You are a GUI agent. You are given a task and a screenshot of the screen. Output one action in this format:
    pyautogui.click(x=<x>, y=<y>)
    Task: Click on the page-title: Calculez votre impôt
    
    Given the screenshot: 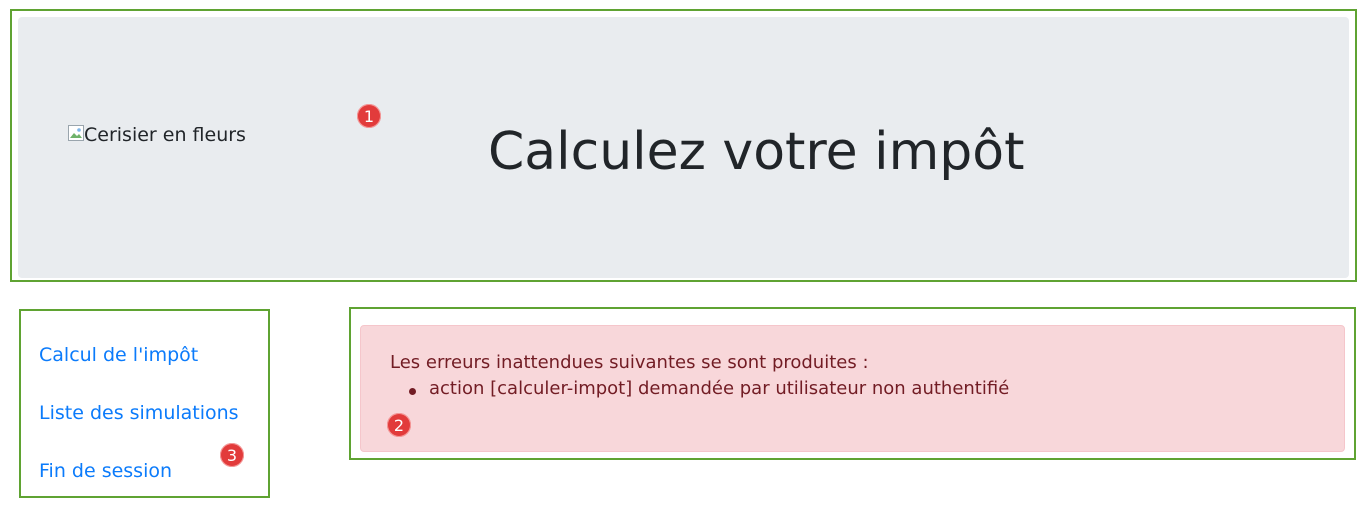 What is the action you would take?
    pyautogui.click(x=756, y=152)
    